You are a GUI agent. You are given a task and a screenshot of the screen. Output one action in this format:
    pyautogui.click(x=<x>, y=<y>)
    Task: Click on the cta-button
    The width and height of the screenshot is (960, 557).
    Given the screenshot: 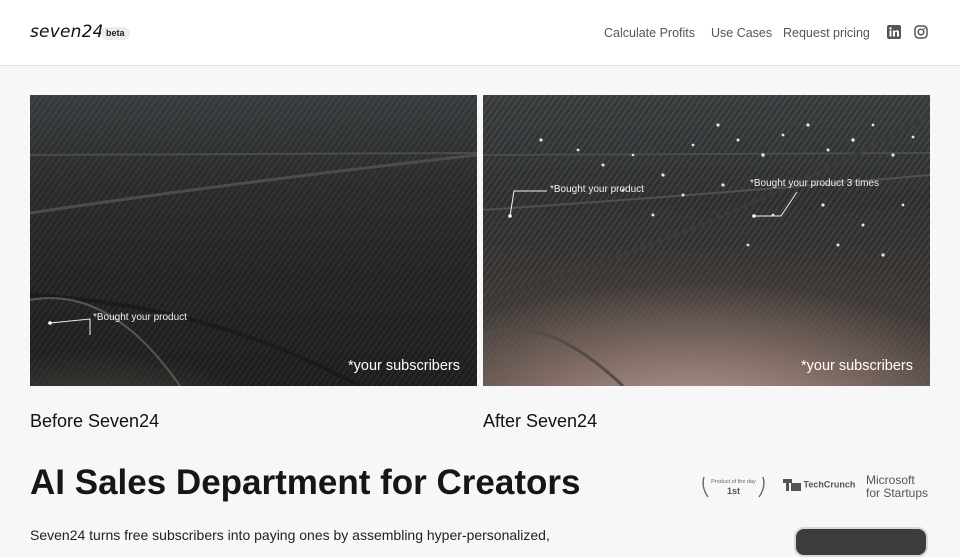 What is the action you would take?
    pyautogui.click(x=861, y=542)
    